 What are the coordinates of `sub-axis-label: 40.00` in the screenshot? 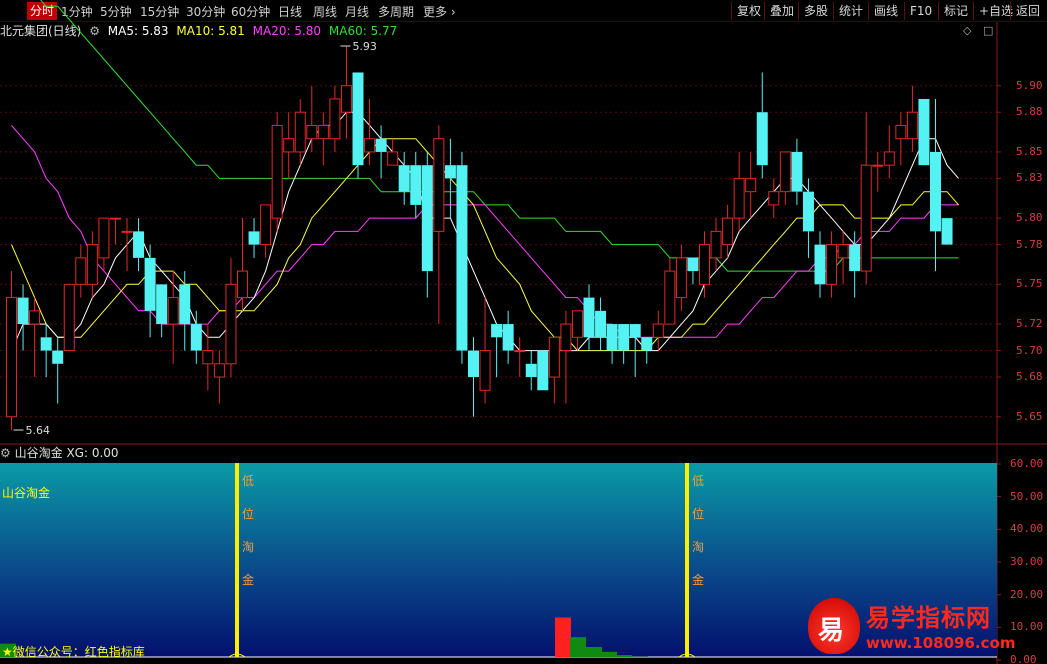 It's located at (1027, 529).